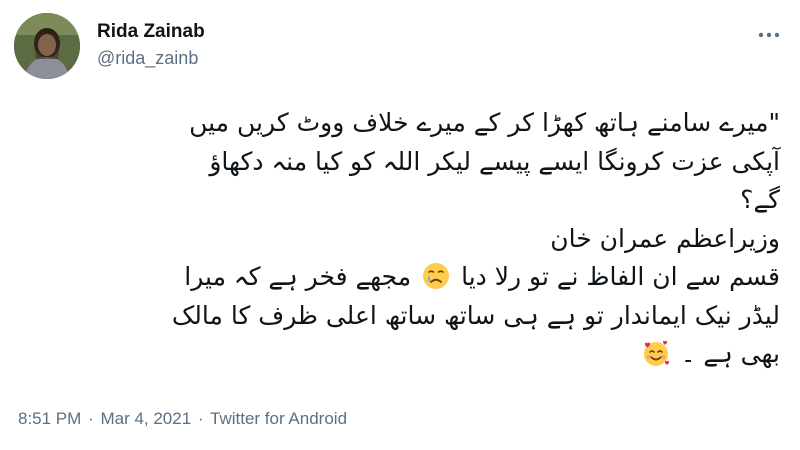  What do you see at coordinates (147, 58) in the screenshot?
I see `author-handle: @rida_zainb` at bounding box center [147, 58].